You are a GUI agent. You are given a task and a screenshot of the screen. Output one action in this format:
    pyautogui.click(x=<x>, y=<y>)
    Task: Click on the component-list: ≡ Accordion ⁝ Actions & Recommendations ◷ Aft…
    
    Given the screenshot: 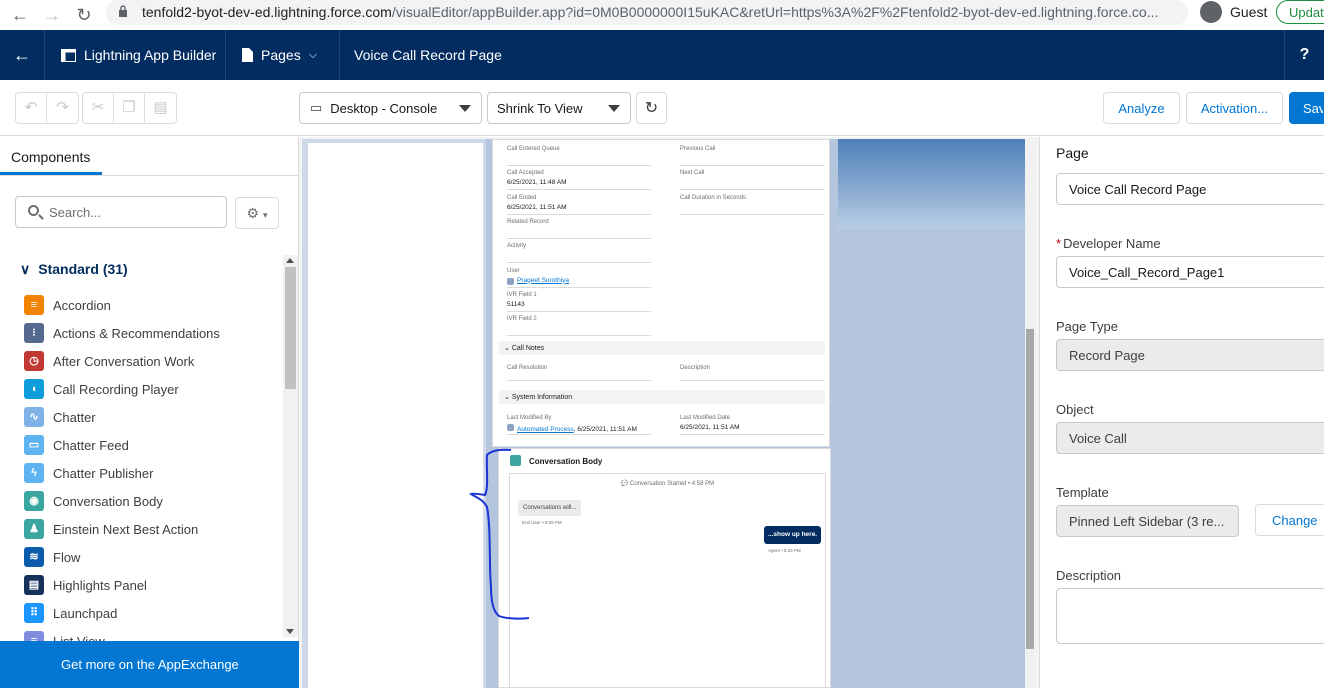 What is the action you would take?
    pyautogui.click(x=141, y=466)
    